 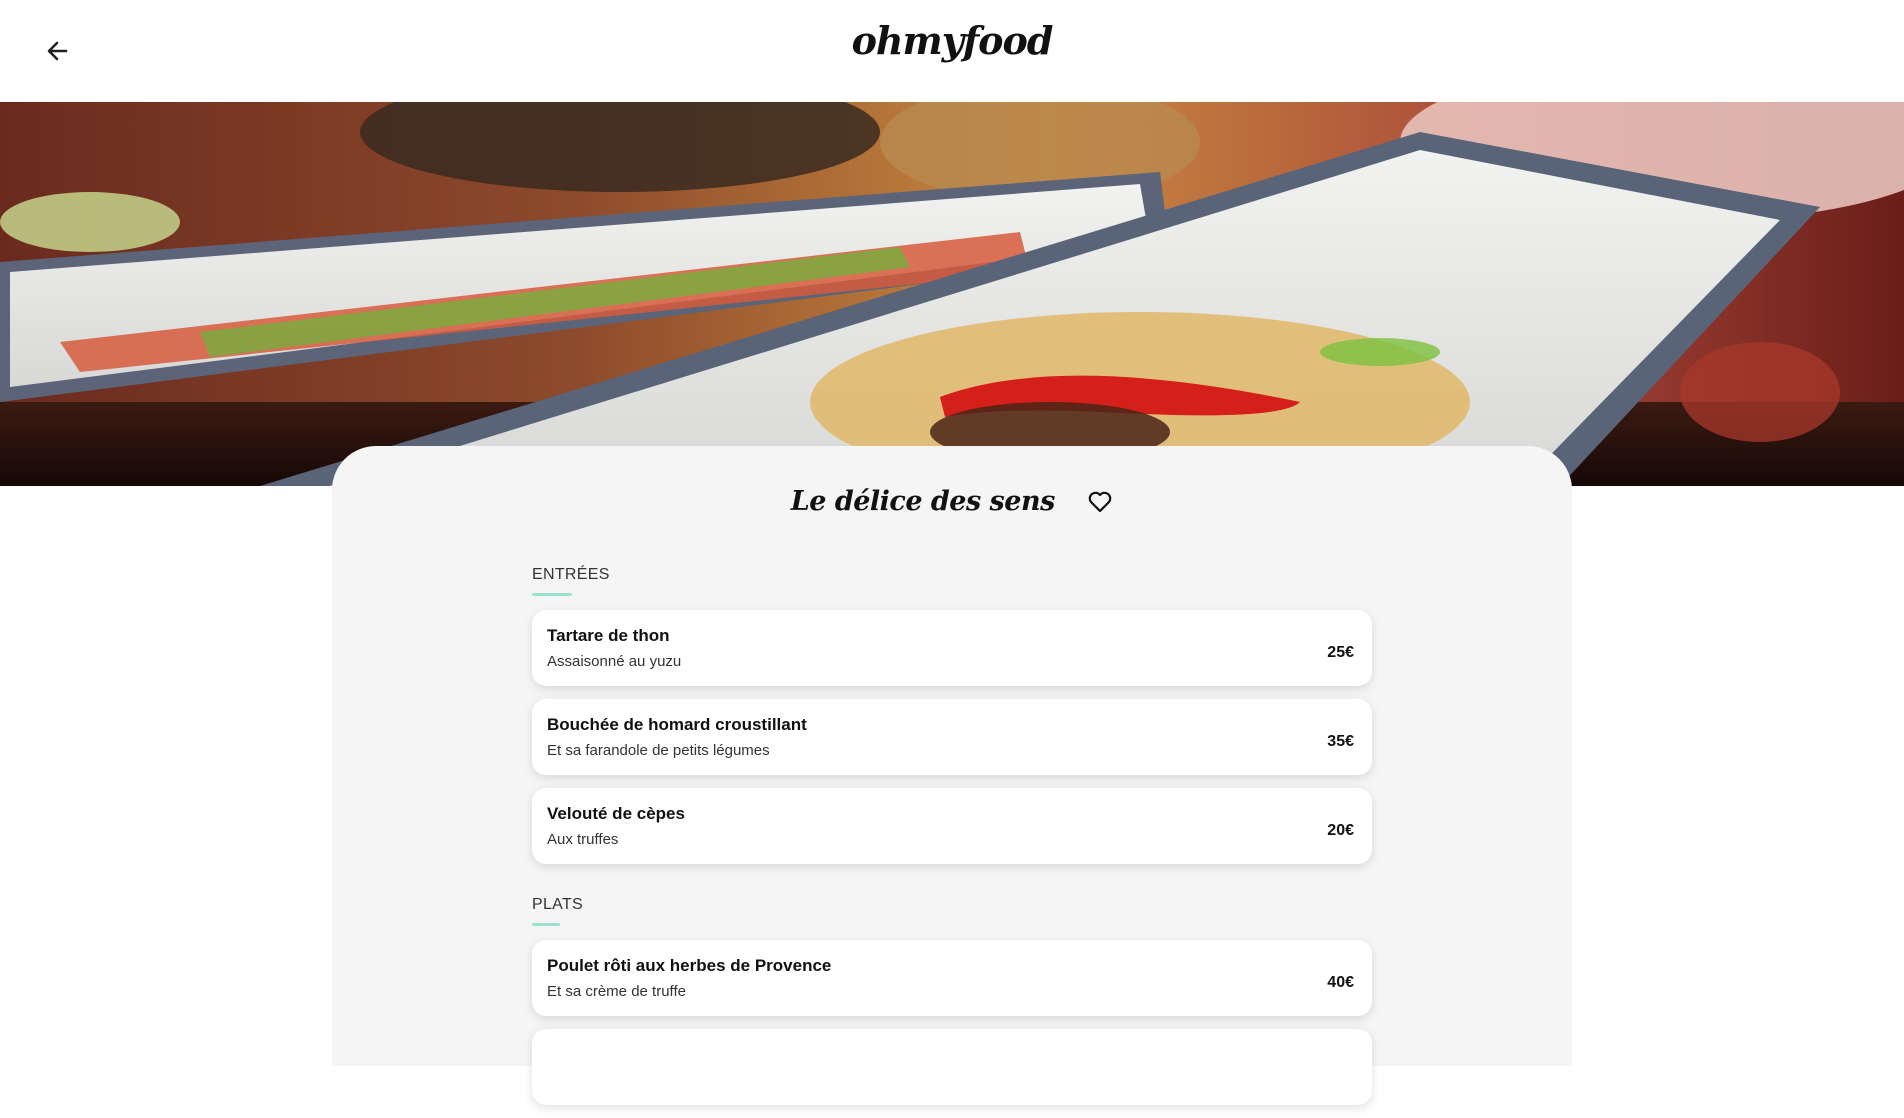 I want to click on section-title: PLATS, so click(x=952, y=911).